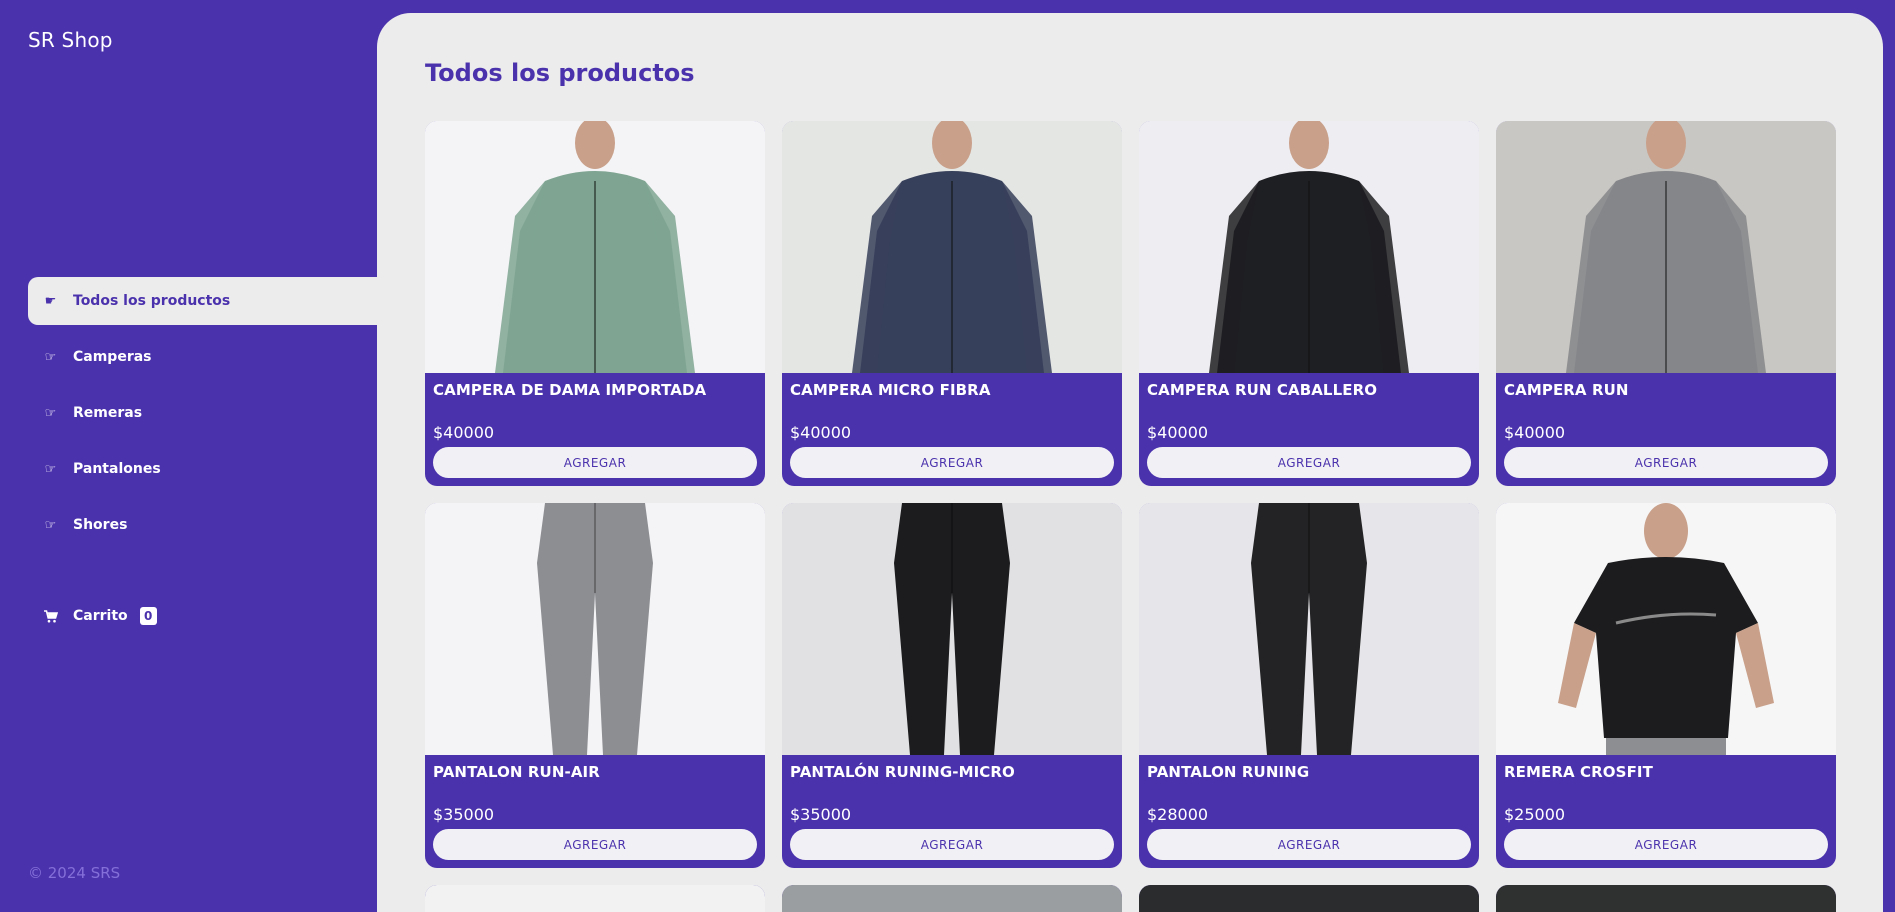 This screenshot has height=912, width=1895. I want to click on nav-item-label: Todos los productos, so click(152, 301).